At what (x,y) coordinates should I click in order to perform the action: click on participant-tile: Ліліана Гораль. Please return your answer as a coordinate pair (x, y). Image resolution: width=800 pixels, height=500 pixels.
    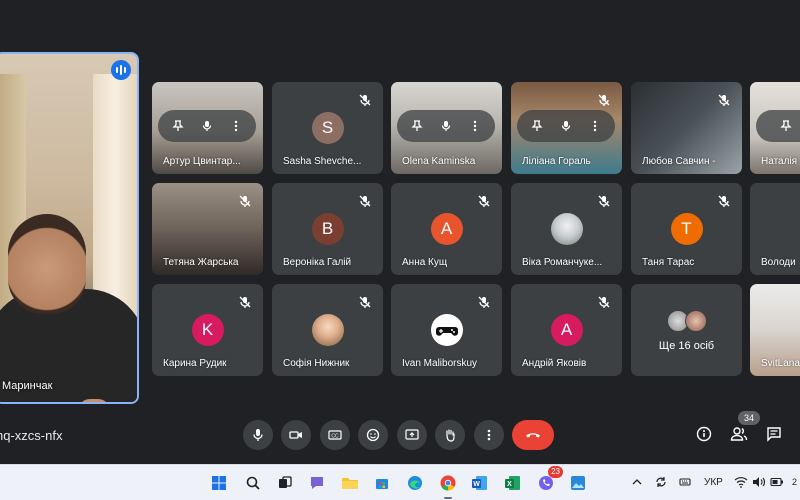
    Looking at the image, I should click on (566, 128).